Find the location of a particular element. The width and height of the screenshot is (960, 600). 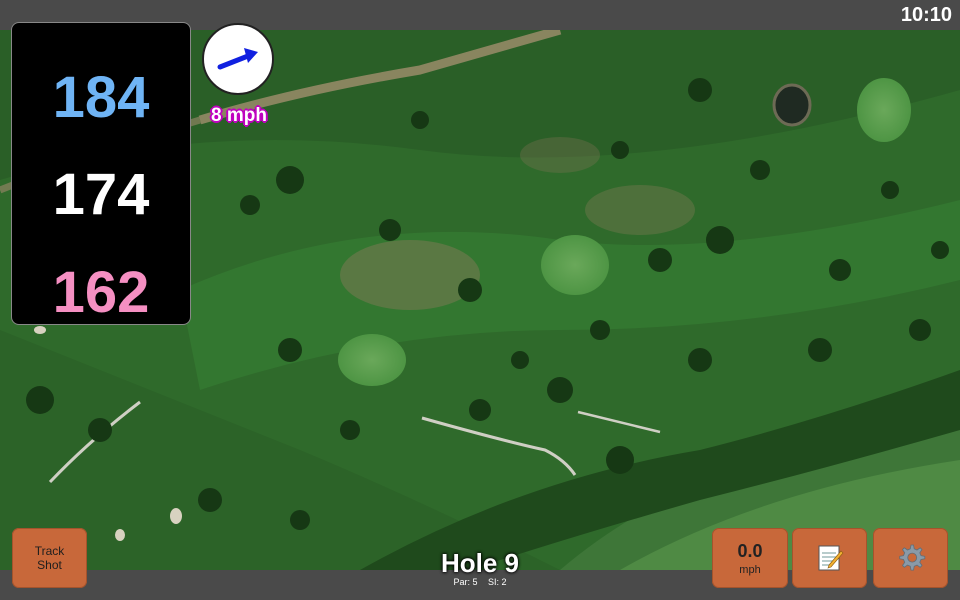

track-shot-button: Track Shot is located at coordinates (49, 558).